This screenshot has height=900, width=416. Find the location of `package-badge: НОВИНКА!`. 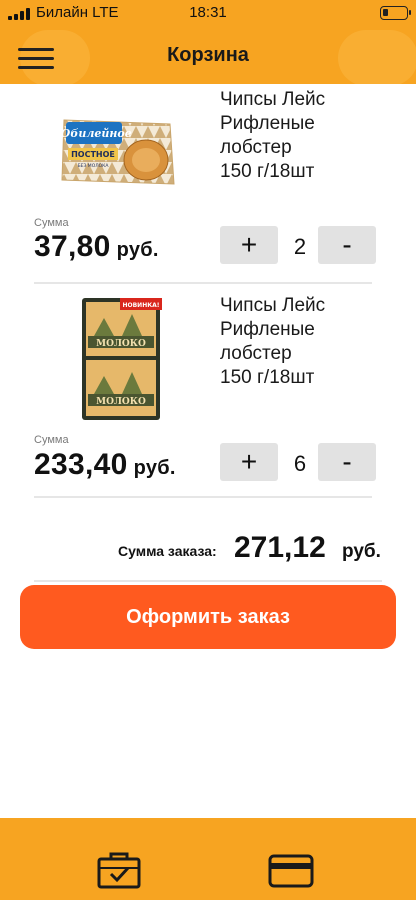

package-badge: НОВИНКА! is located at coordinates (140, 305).